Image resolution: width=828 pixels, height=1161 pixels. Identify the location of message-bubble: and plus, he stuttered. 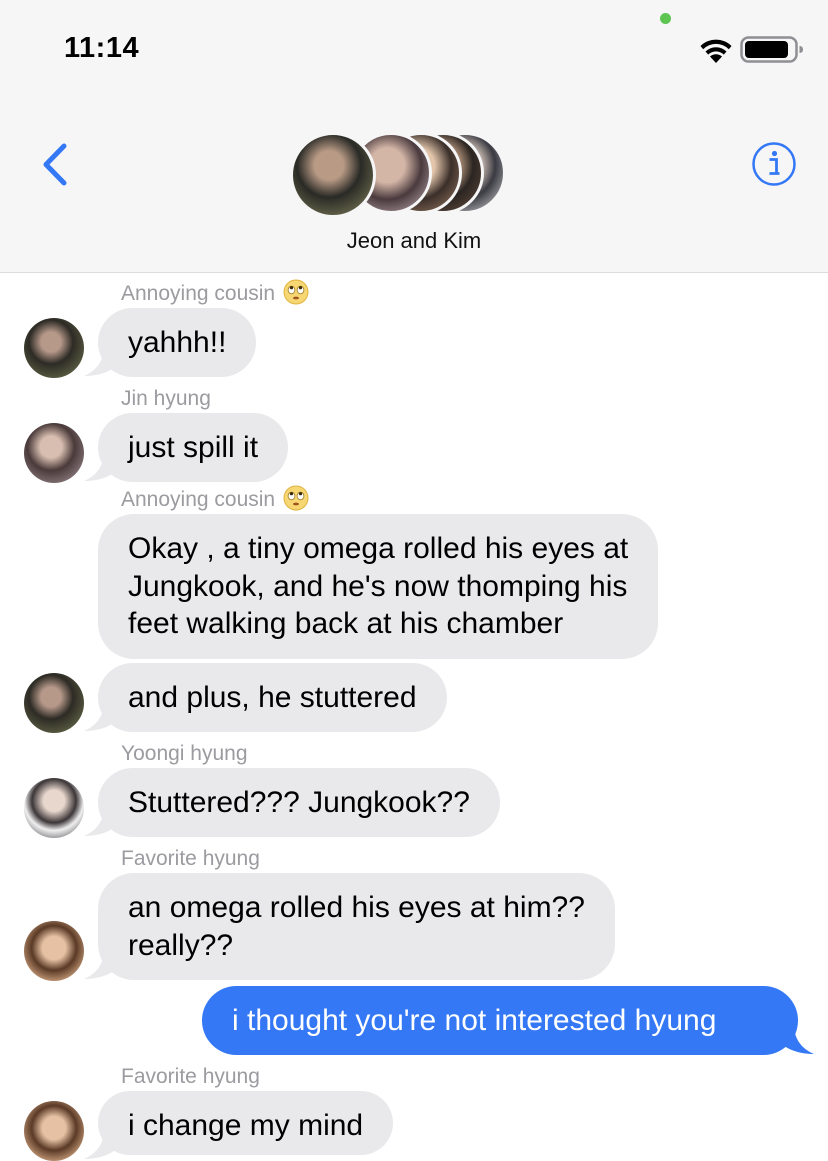
(272, 697).